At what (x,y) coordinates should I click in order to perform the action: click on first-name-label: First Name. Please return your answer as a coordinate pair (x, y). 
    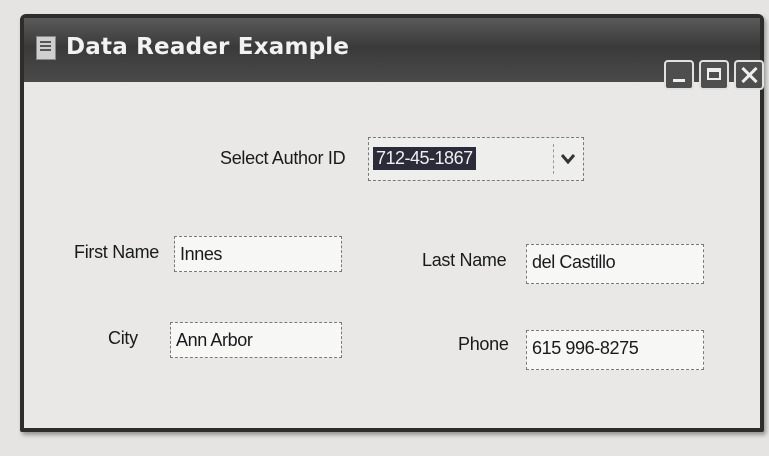
    Looking at the image, I should click on (117, 252).